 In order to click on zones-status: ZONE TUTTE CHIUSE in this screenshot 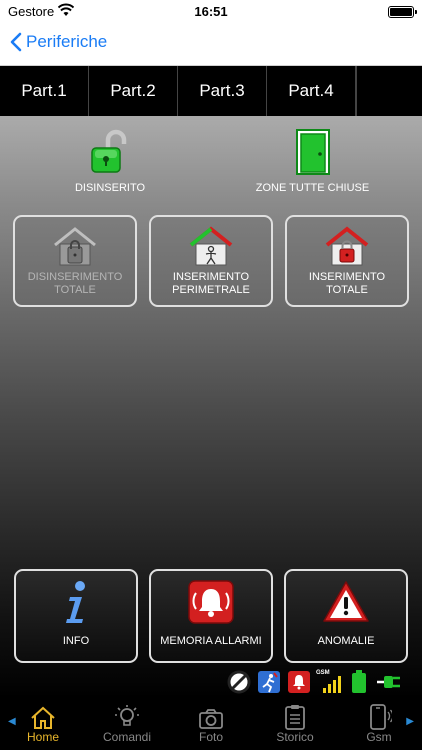, I will do `click(312, 161)`.